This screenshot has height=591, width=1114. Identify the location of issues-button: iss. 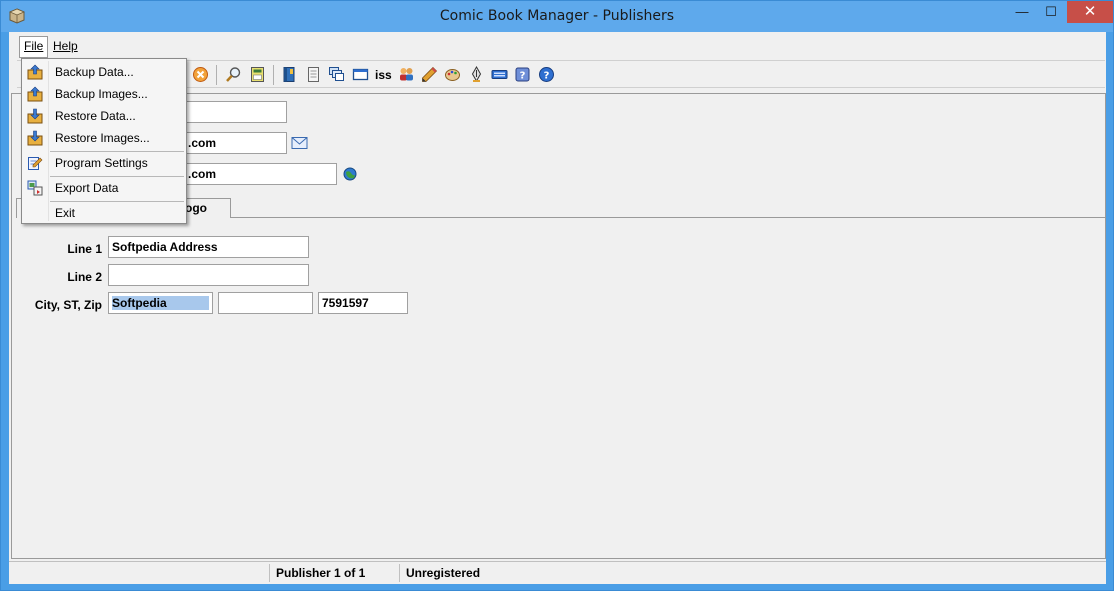
(383, 75).